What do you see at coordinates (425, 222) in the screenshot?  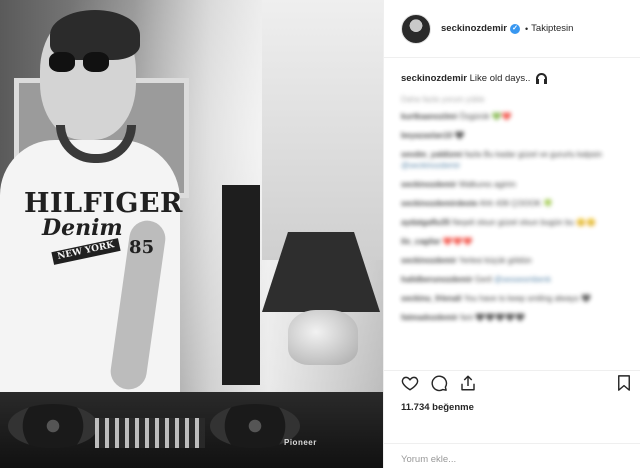 I see `comment-username: aydatgaflu35` at bounding box center [425, 222].